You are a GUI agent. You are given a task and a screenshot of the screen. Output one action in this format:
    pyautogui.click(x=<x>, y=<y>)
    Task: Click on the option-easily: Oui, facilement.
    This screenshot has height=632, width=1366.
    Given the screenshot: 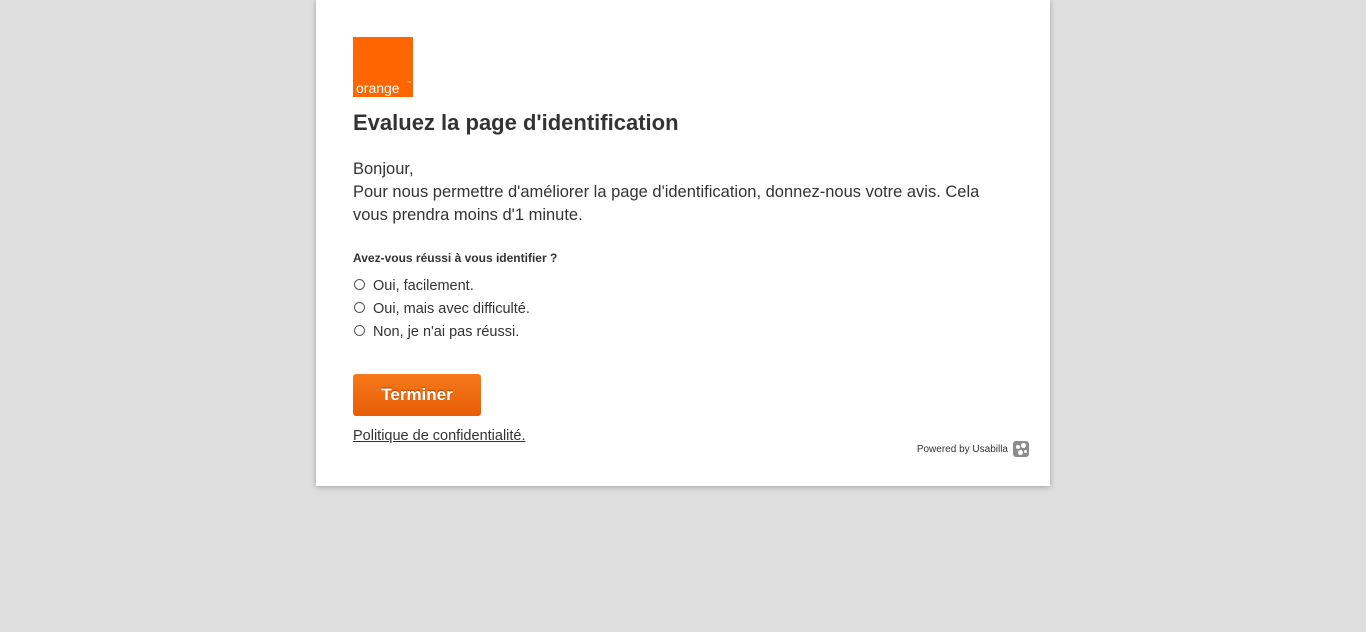 What is the action you would take?
    pyautogui.click(x=441, y=285)
    